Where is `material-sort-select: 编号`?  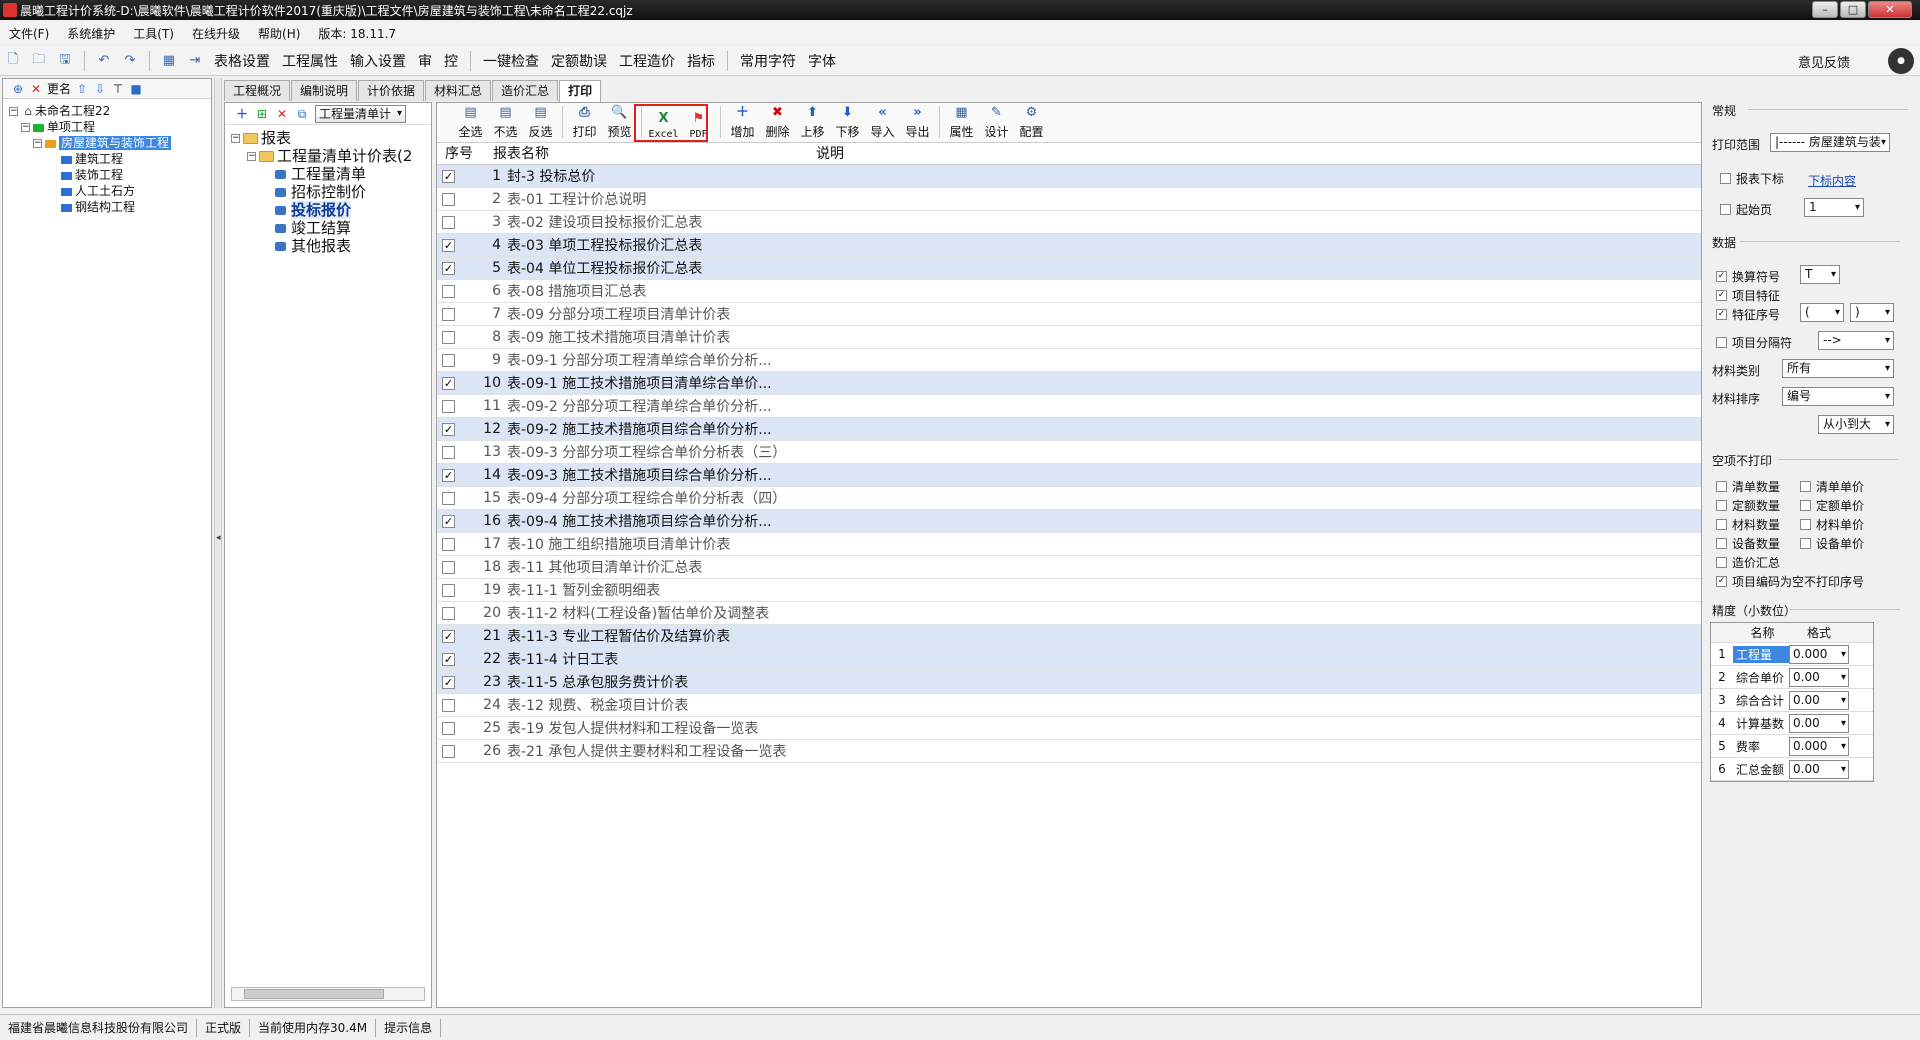
material-sort-select: 编号 is located at coordinates (1838, 396).